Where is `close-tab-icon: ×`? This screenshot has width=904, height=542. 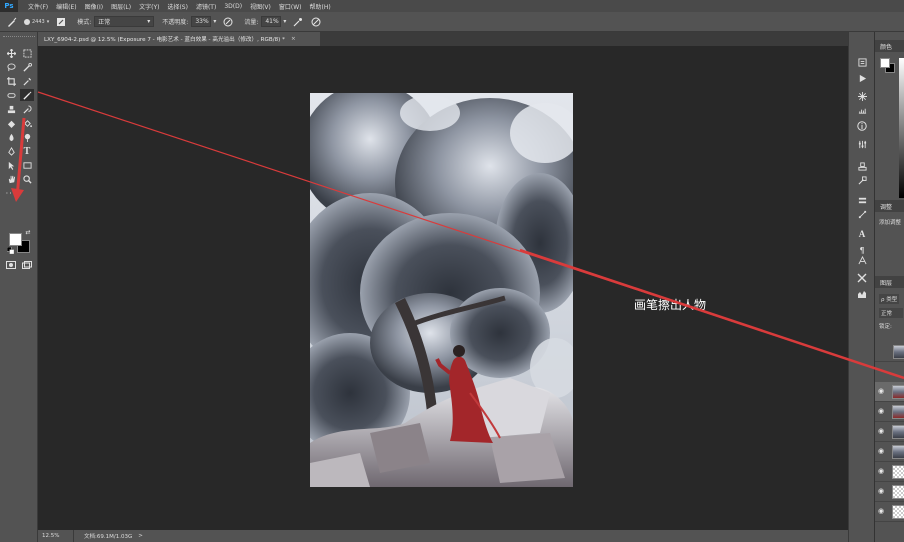
close-tab-icon: × is located at coordinates (293, 39).